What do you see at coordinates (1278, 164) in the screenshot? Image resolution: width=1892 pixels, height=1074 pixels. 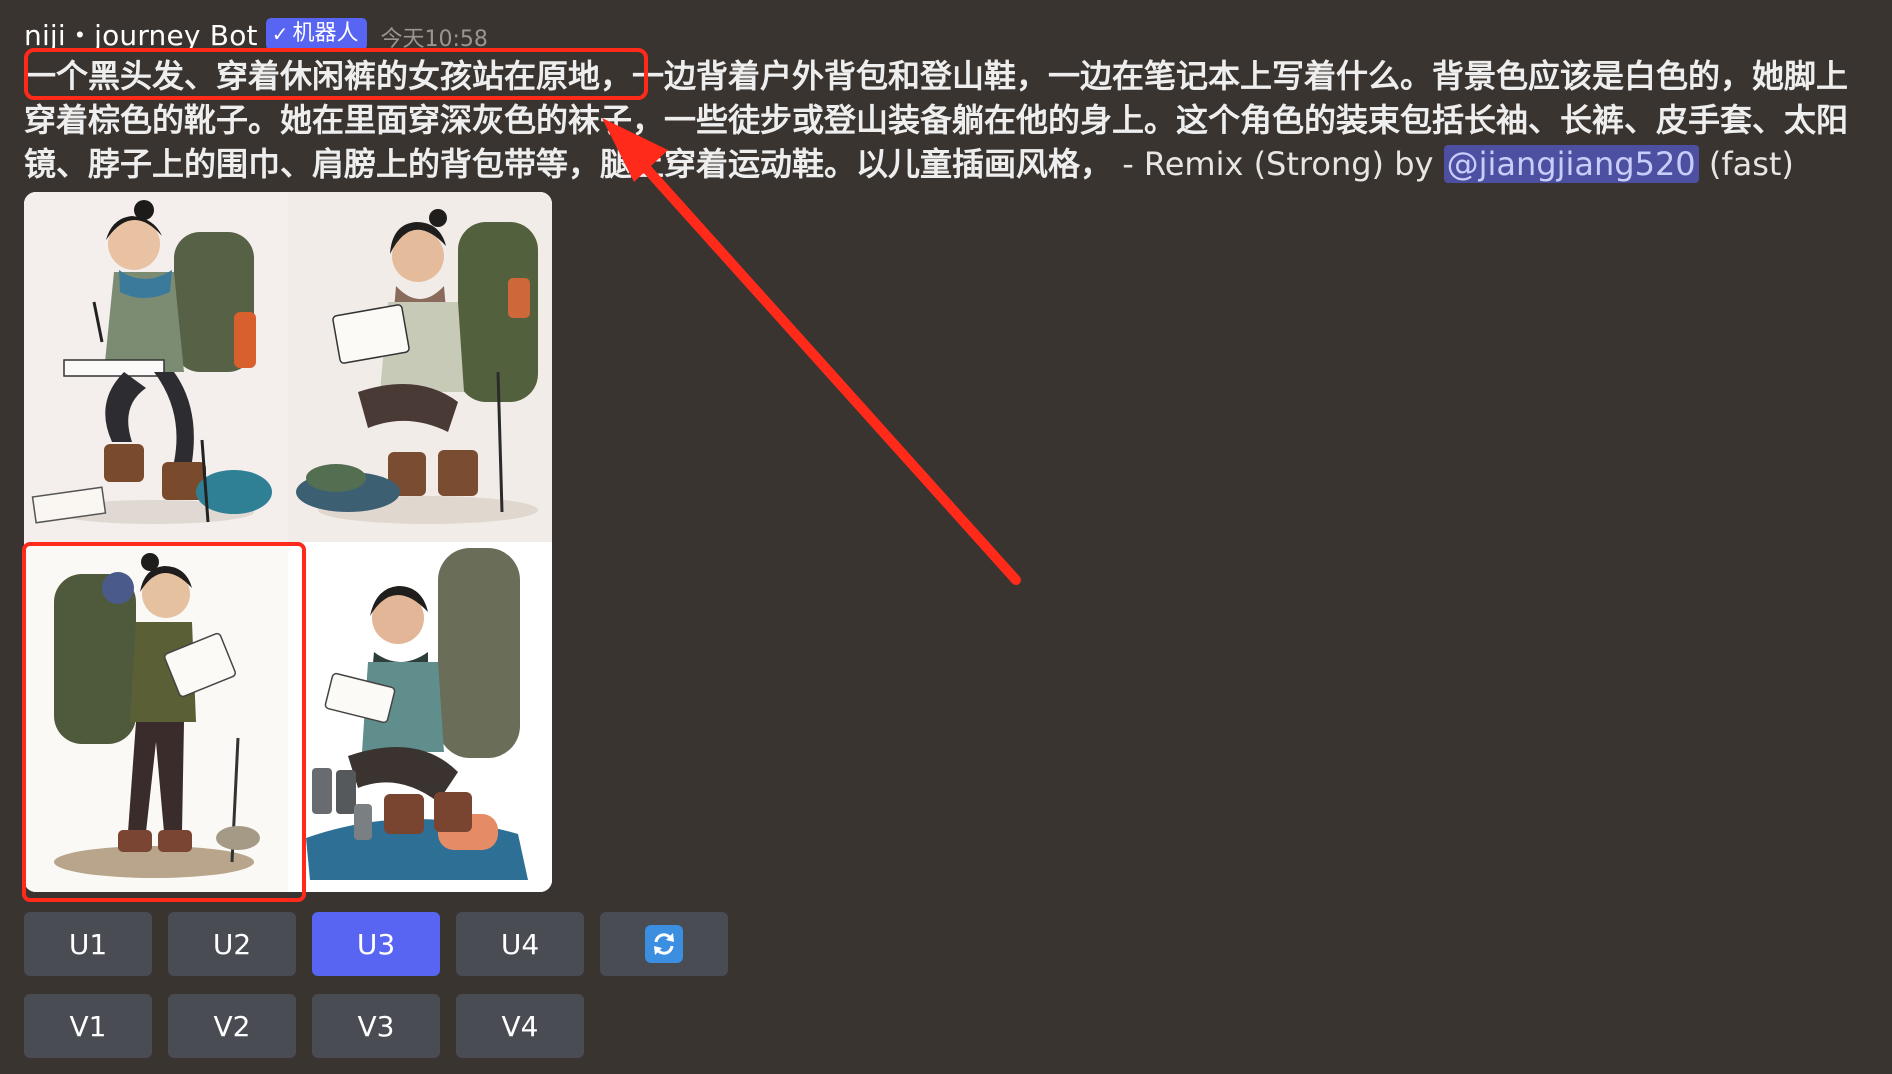 I see `remix-suffix: - Remix (Strong) by` at bounding box center [1278, 164].